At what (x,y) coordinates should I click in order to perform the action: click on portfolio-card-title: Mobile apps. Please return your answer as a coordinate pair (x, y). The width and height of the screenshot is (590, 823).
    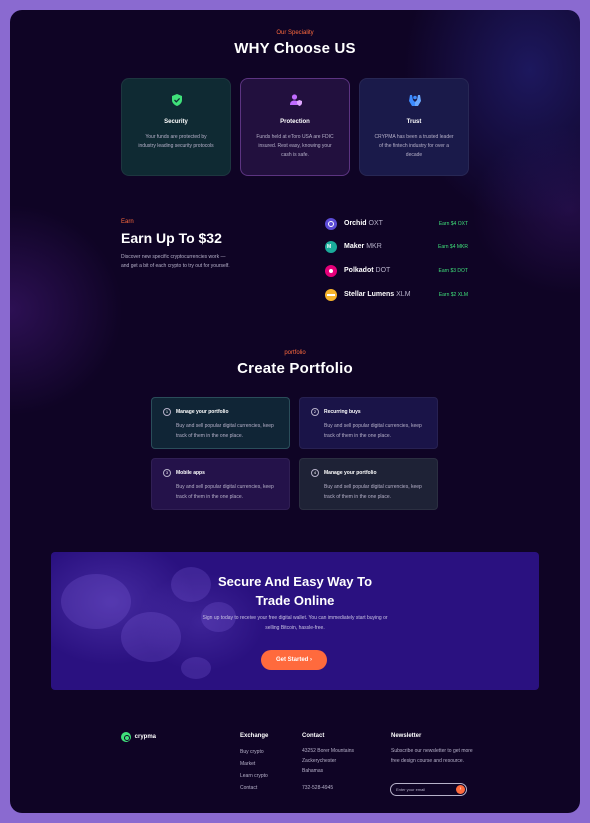
    Looking at the image, I should click on (190, 473).